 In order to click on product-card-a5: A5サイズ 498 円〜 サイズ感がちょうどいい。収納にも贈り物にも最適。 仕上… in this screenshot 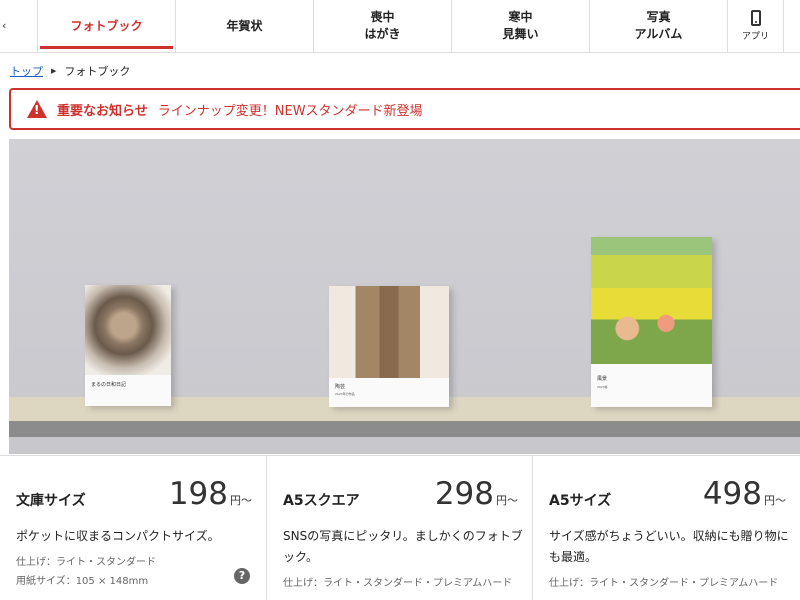, I will do `click(666, 528)`.